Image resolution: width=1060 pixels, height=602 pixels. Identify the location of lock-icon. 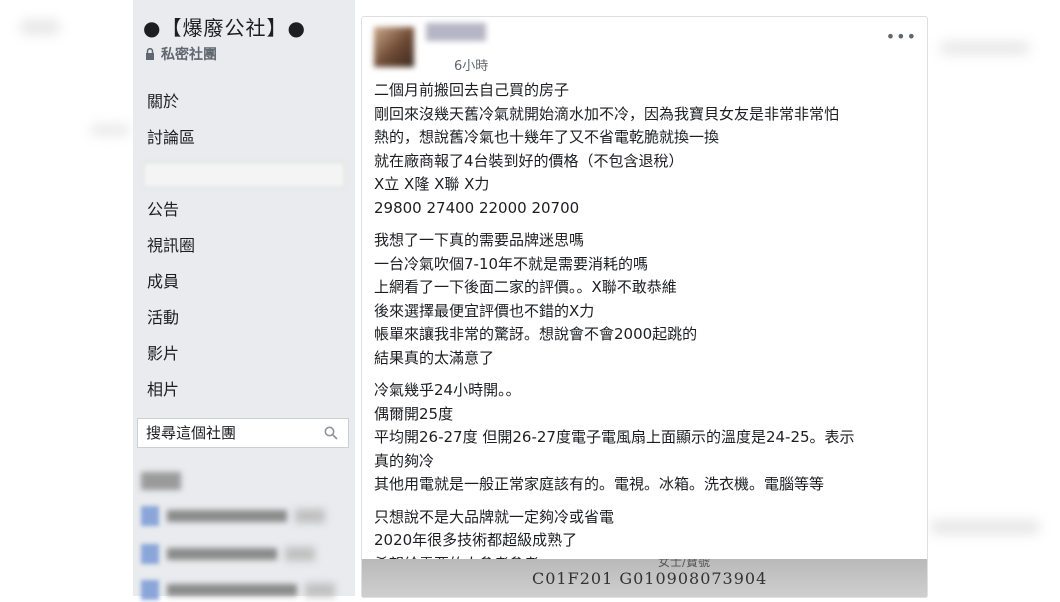
(150, 54).